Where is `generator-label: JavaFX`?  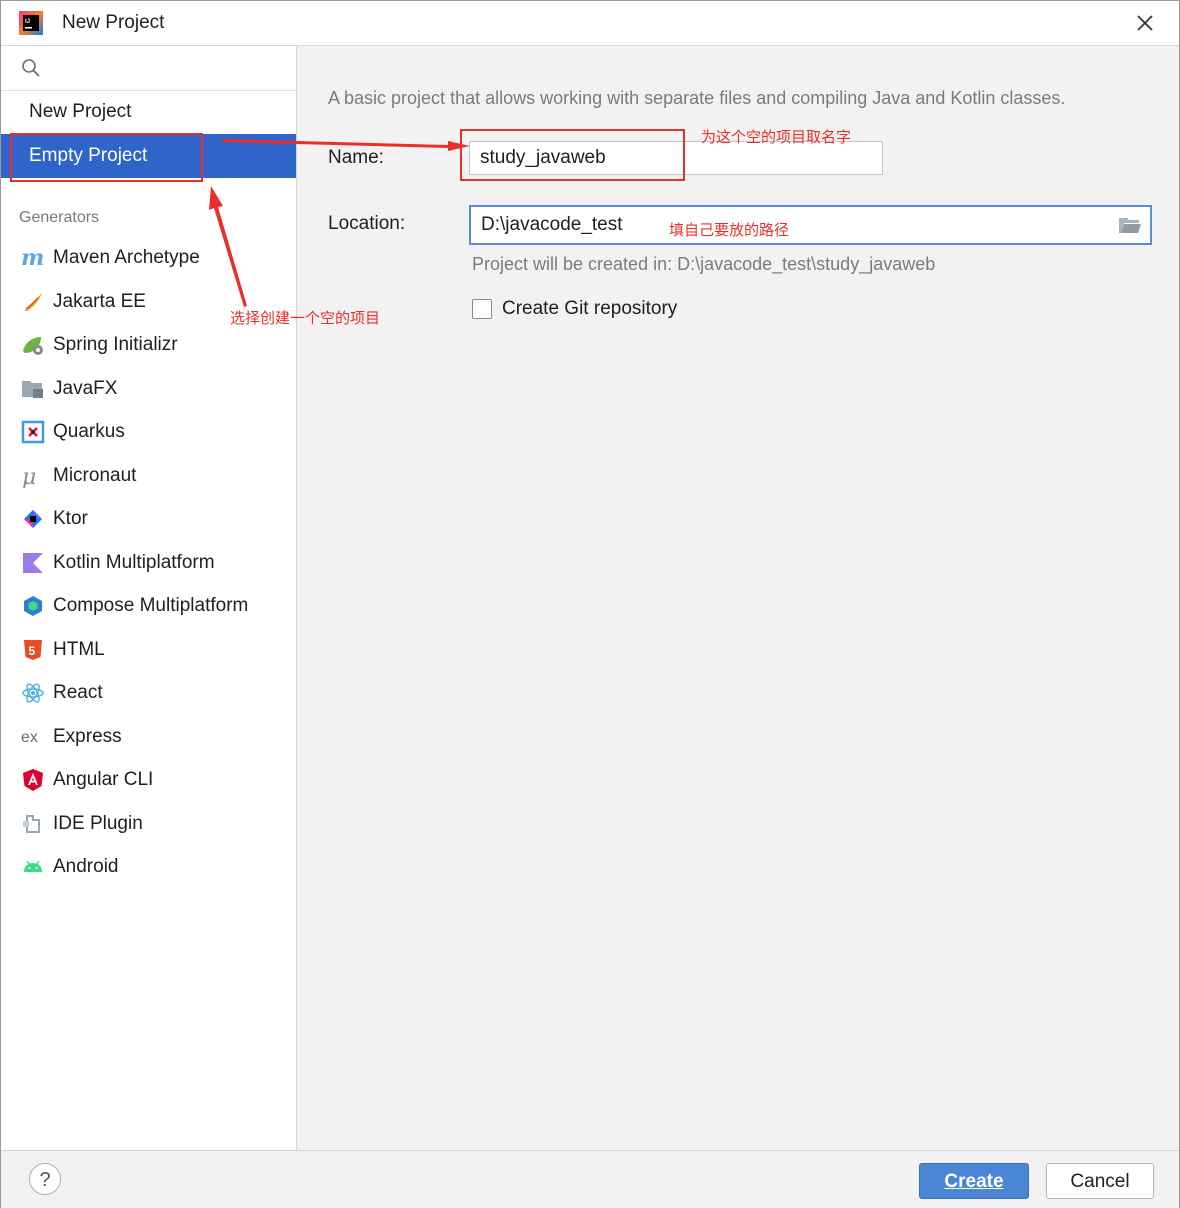
generator-label: JavaFX is located at coordinates (85, 388).